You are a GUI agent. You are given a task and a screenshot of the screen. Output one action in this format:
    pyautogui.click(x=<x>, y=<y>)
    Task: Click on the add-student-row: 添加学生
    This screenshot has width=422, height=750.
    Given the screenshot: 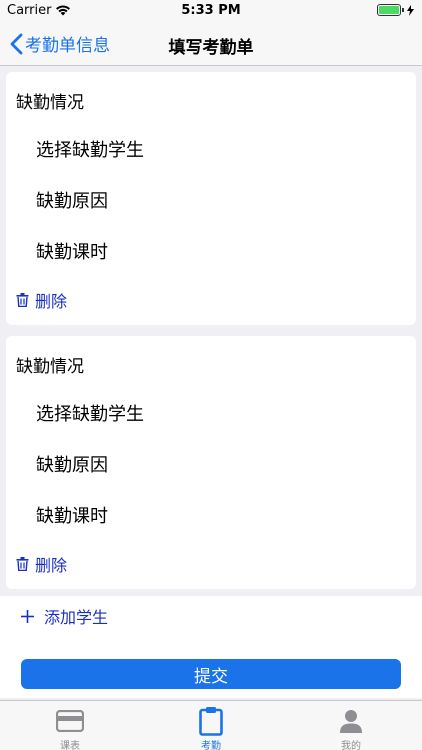 What is the action you would take?
    pyautogui.click(x=211, y=616)
    